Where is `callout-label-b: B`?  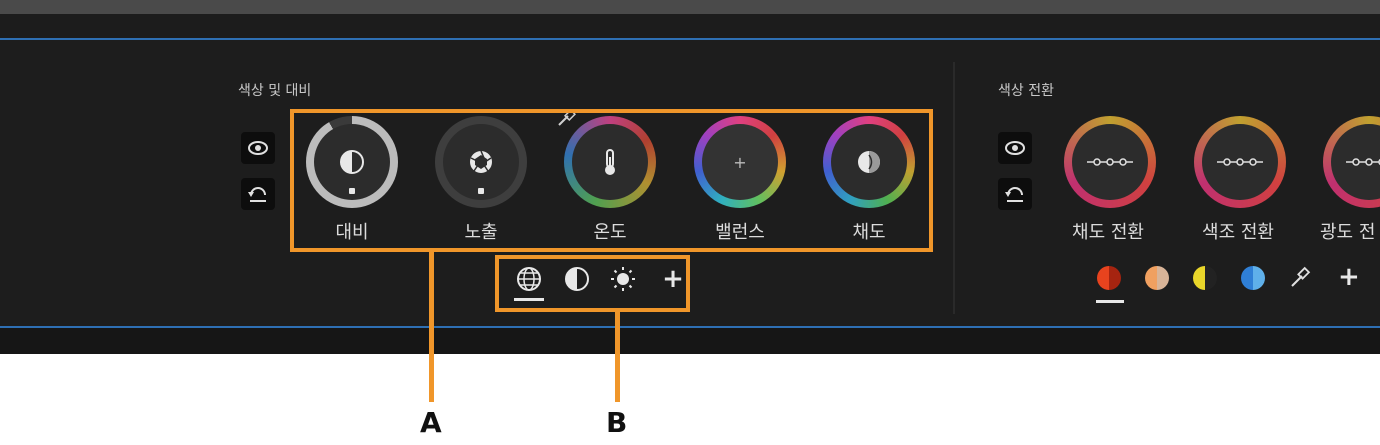
callout-label-b: B is located at coordinates (617, 422).